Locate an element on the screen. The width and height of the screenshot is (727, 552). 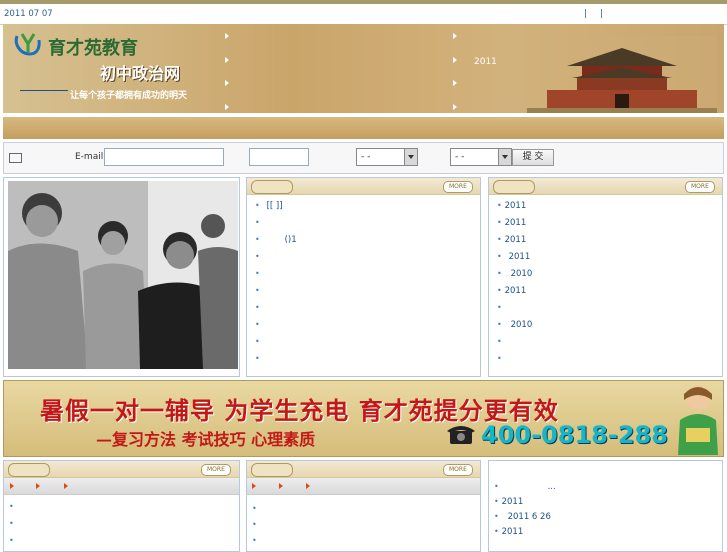
type-select: - - is located at coordinates (481, 157).